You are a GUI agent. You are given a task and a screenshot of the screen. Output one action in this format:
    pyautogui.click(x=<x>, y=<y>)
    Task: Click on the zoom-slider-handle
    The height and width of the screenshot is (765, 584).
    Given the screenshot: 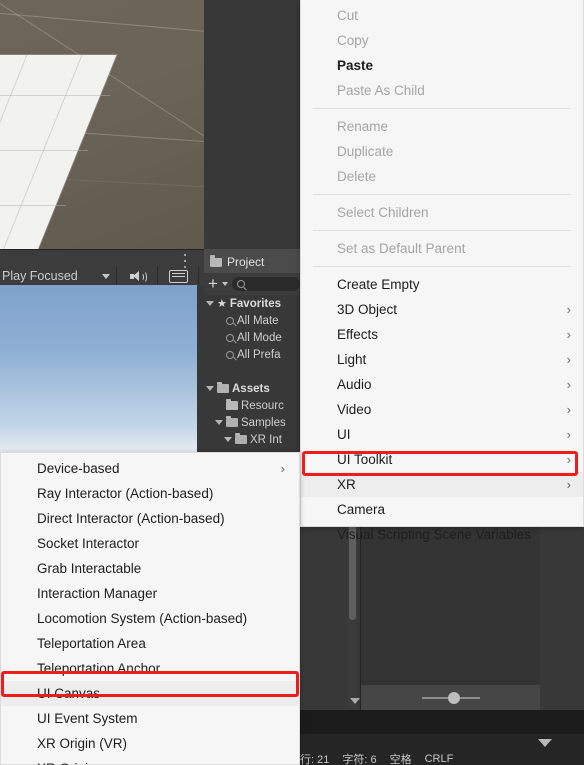 What is the action you would take?
    pyautogui.click(x=454, y=698)
    